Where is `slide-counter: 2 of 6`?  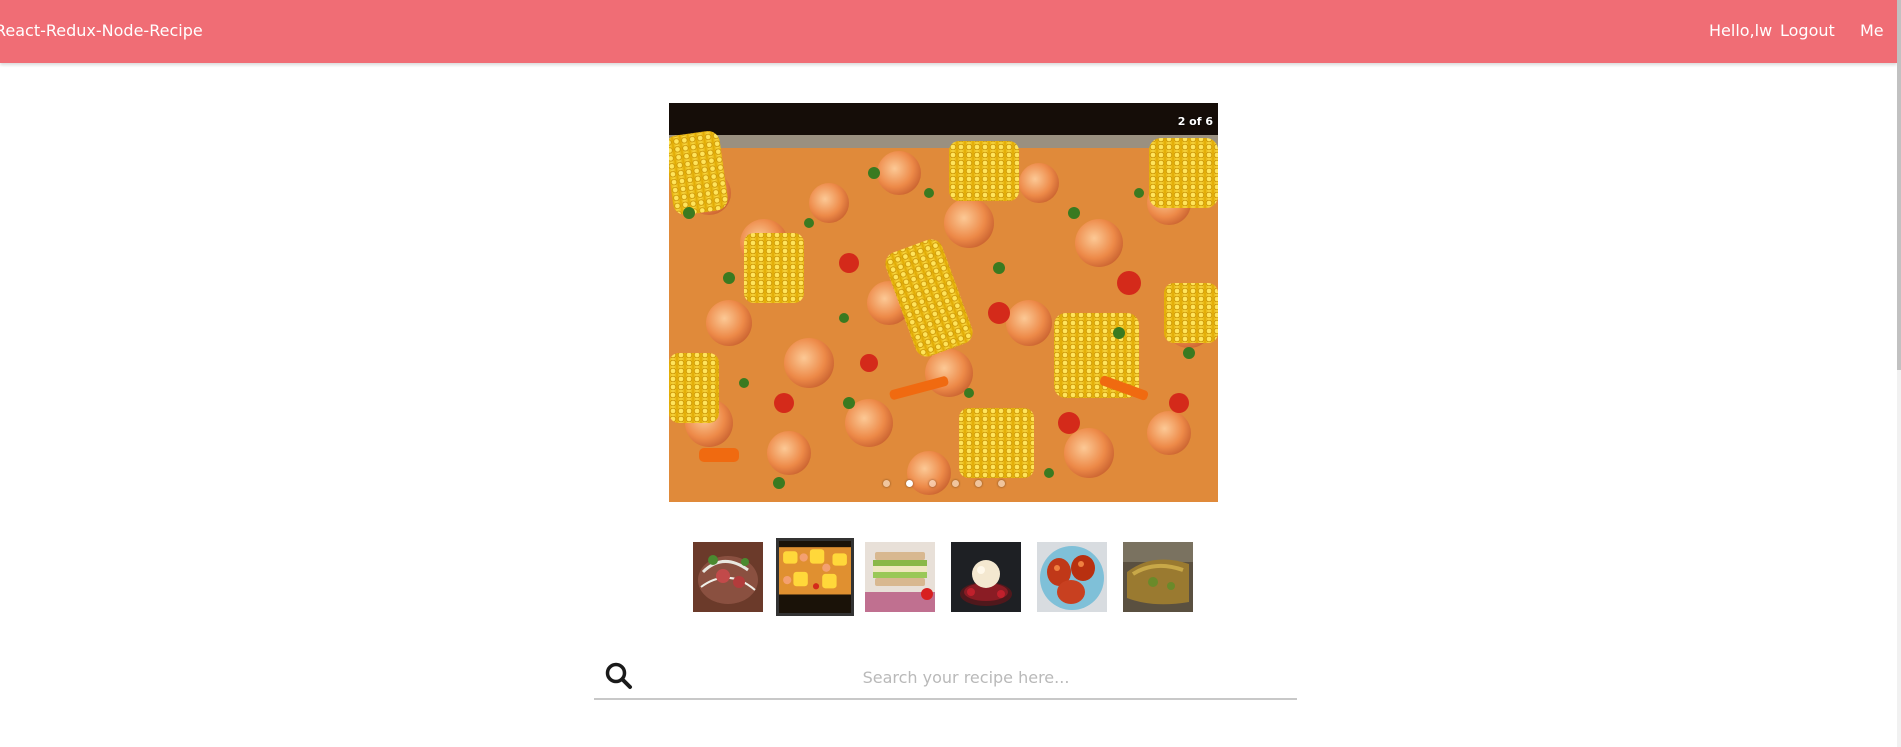 slide-counter: 2 of 6 is located at coordinates (1195, 121).